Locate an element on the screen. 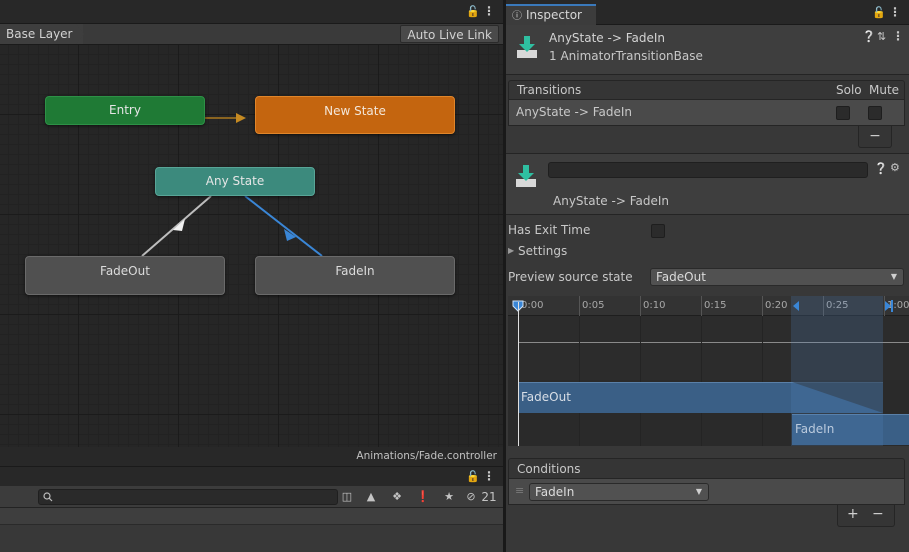 The image size is (909, 552). favorite-icon: ★ is located at coordinates (449, 497).